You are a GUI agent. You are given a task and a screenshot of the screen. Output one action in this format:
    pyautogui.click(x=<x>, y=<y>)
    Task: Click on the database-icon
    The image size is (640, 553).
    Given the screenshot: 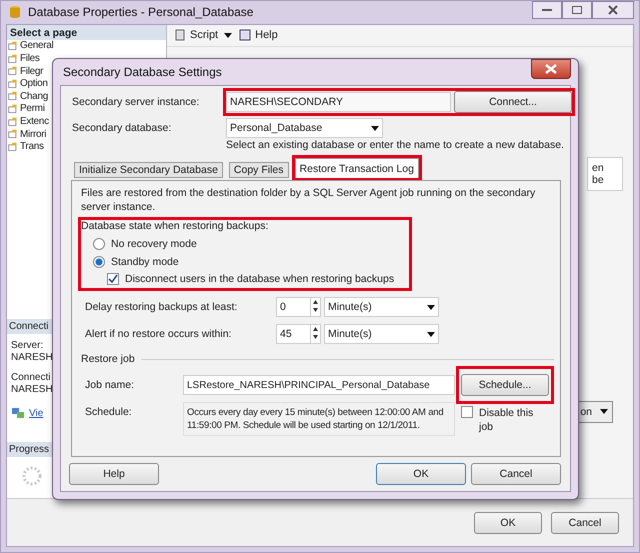 What is the action you would take?
    pyautogui.click(x=15, y=12)
    